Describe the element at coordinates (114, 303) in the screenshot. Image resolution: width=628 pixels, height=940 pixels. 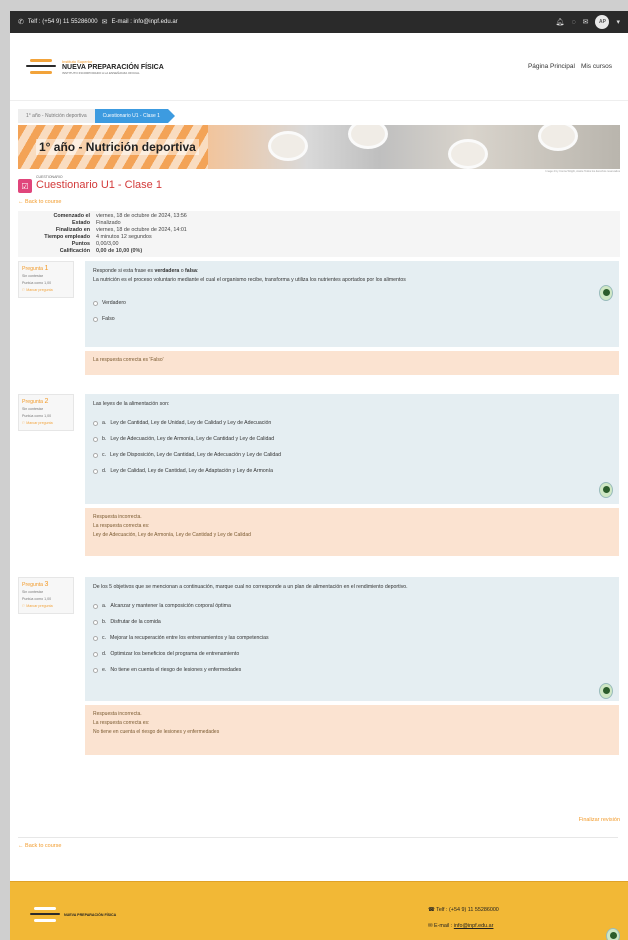
I see `option-text: Verdadero` at that location.